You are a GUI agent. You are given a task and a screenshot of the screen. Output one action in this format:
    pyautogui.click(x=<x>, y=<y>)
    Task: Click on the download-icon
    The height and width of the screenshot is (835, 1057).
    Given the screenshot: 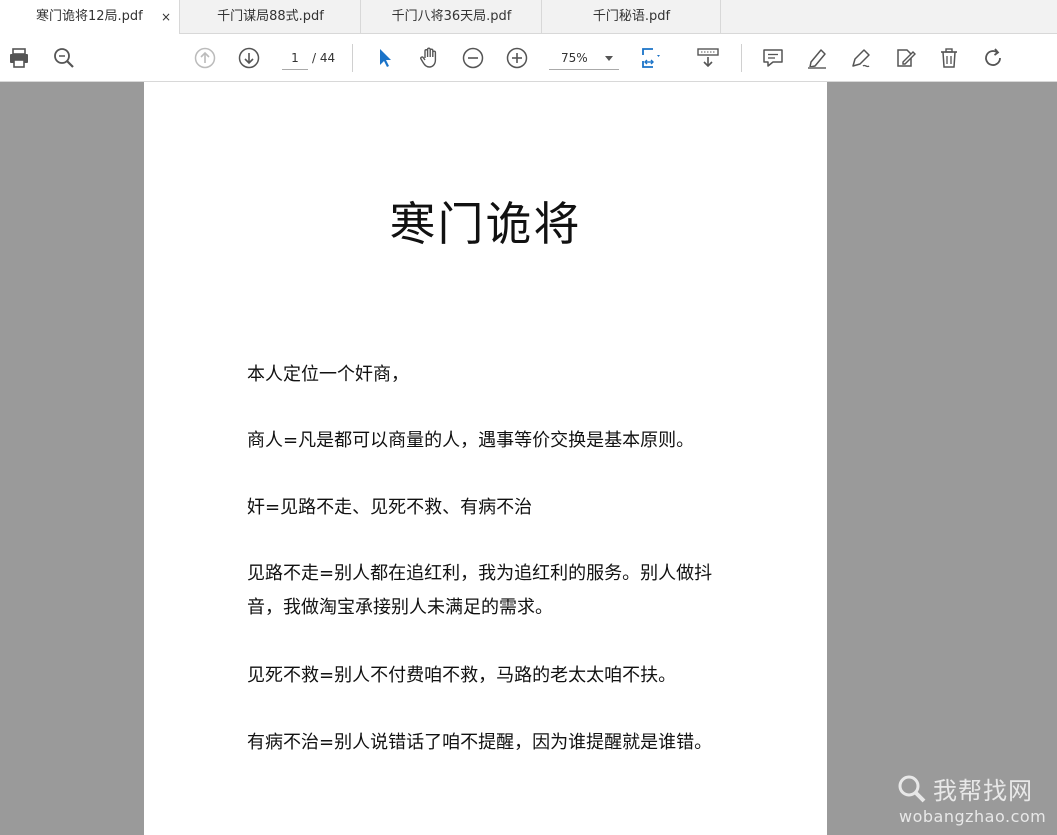 What is the action you would take?
    pyautogui.click(x=708, y=58)
    